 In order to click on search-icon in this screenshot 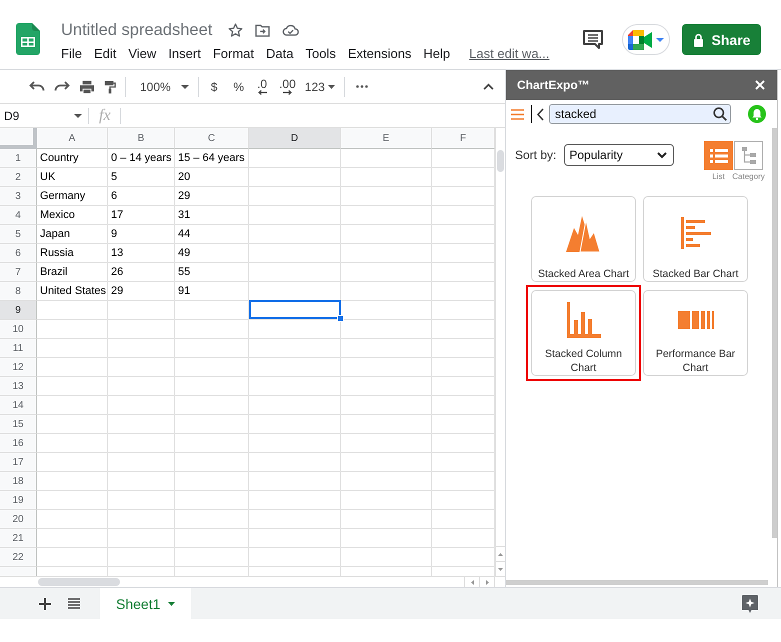, I will do `click(720, 114)`.